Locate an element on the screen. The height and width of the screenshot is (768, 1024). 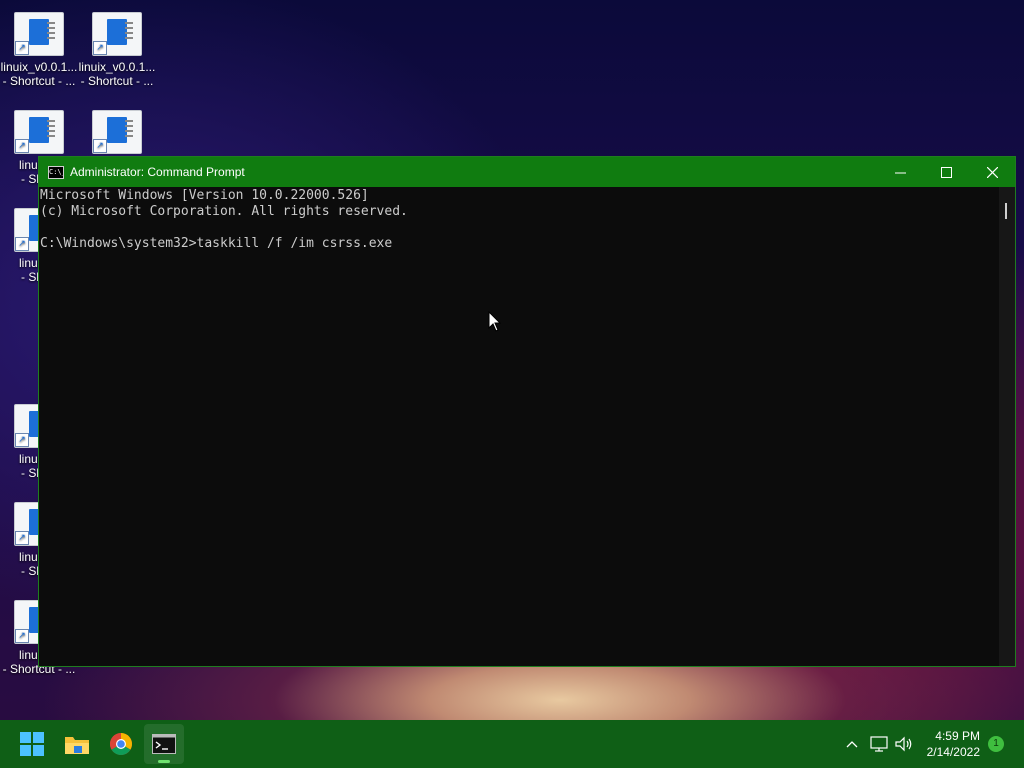
speaker-icon is located at coordinates (903, 744).